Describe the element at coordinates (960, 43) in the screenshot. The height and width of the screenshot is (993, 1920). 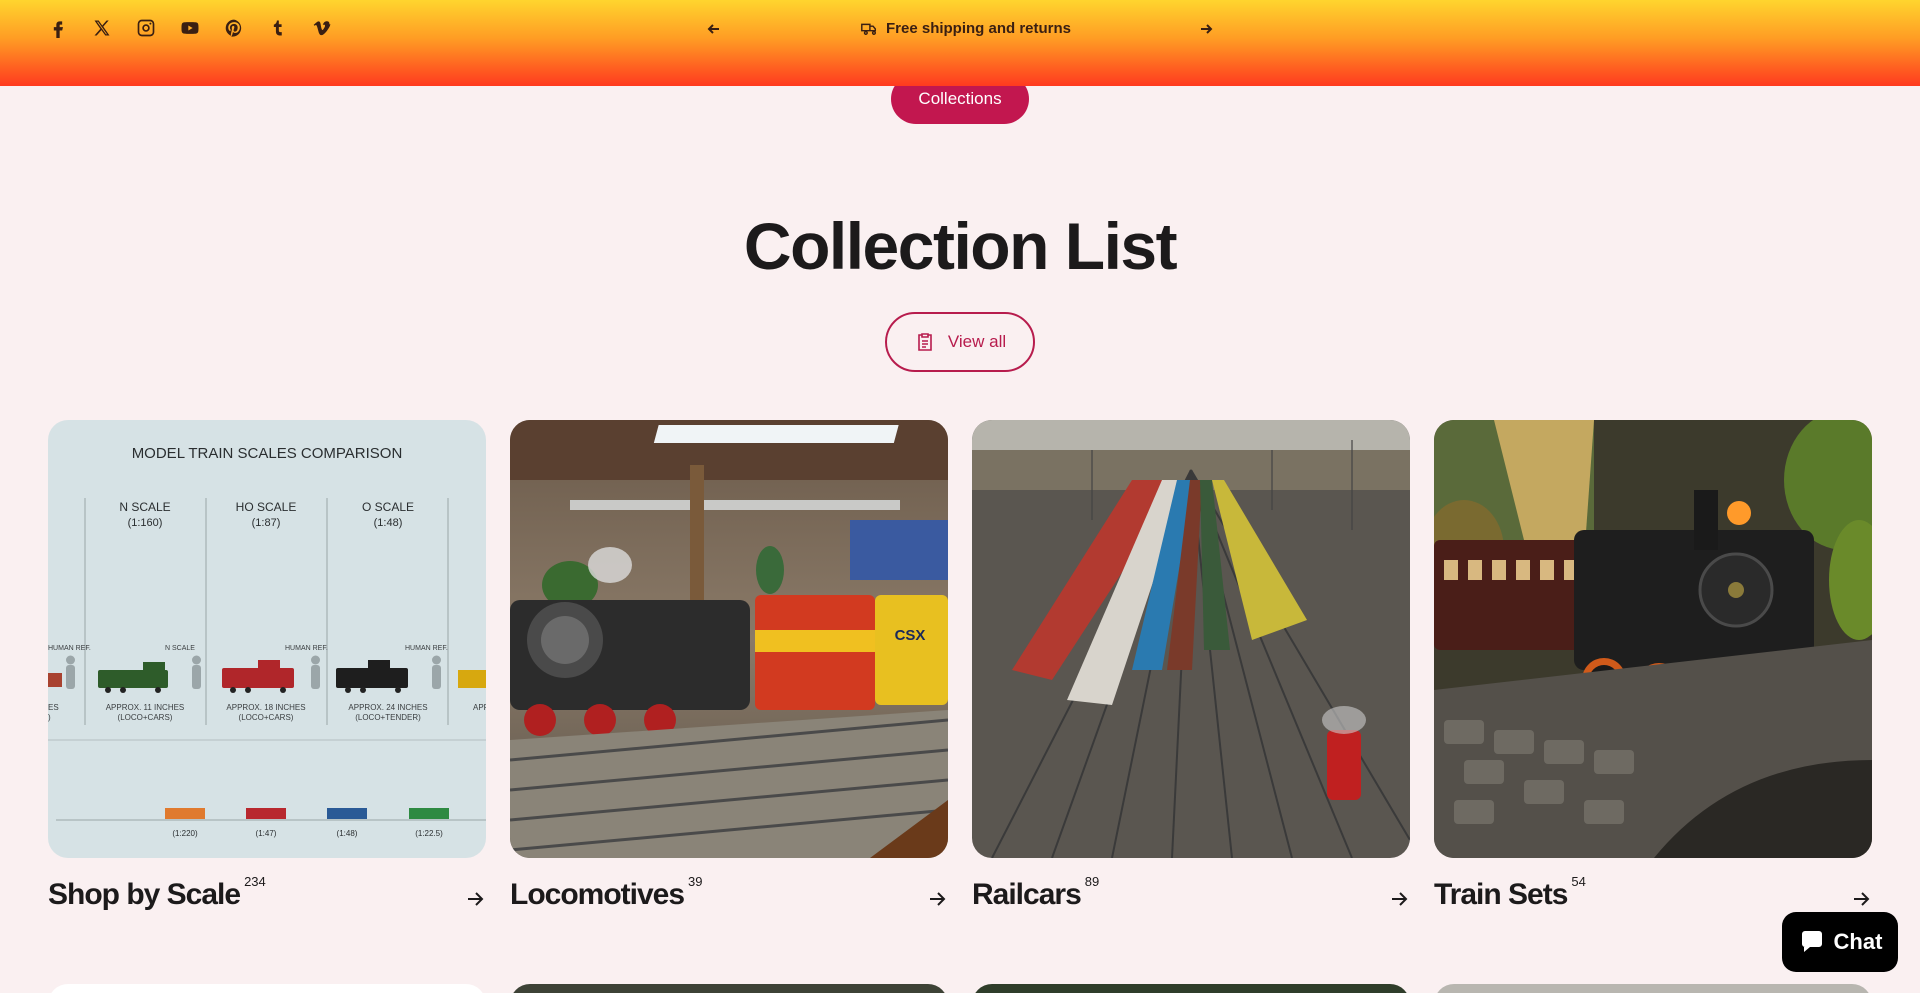
I see `announcement-bar: Free shipping and returns` at that location.